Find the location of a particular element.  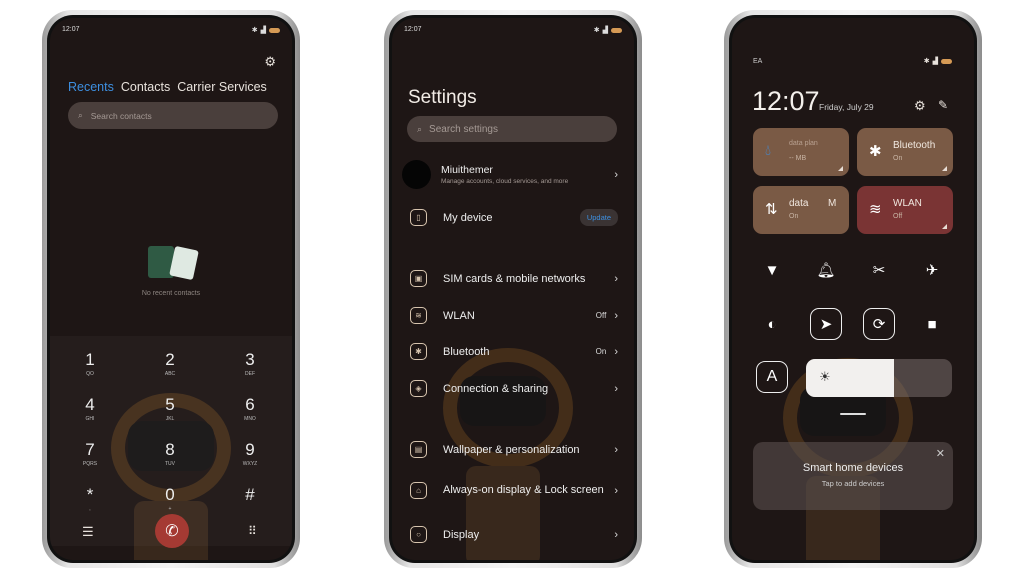

tab-contacts: Contacts is located at coordinates (145, 87).